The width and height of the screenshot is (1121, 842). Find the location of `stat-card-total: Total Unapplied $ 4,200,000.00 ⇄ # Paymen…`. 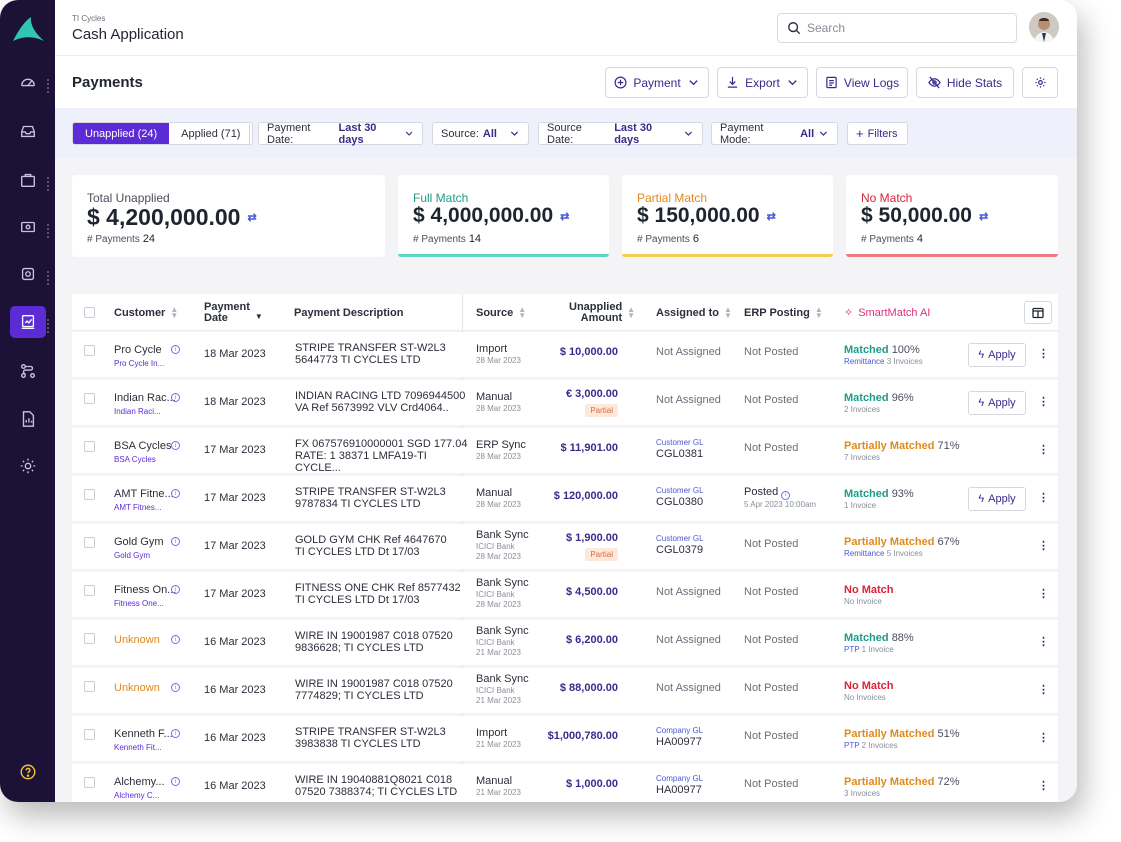

stat-card-total: Total Unapplied $ 4,200,000.00 ⇄ # Paymen… is located at coordinates (228, 216).